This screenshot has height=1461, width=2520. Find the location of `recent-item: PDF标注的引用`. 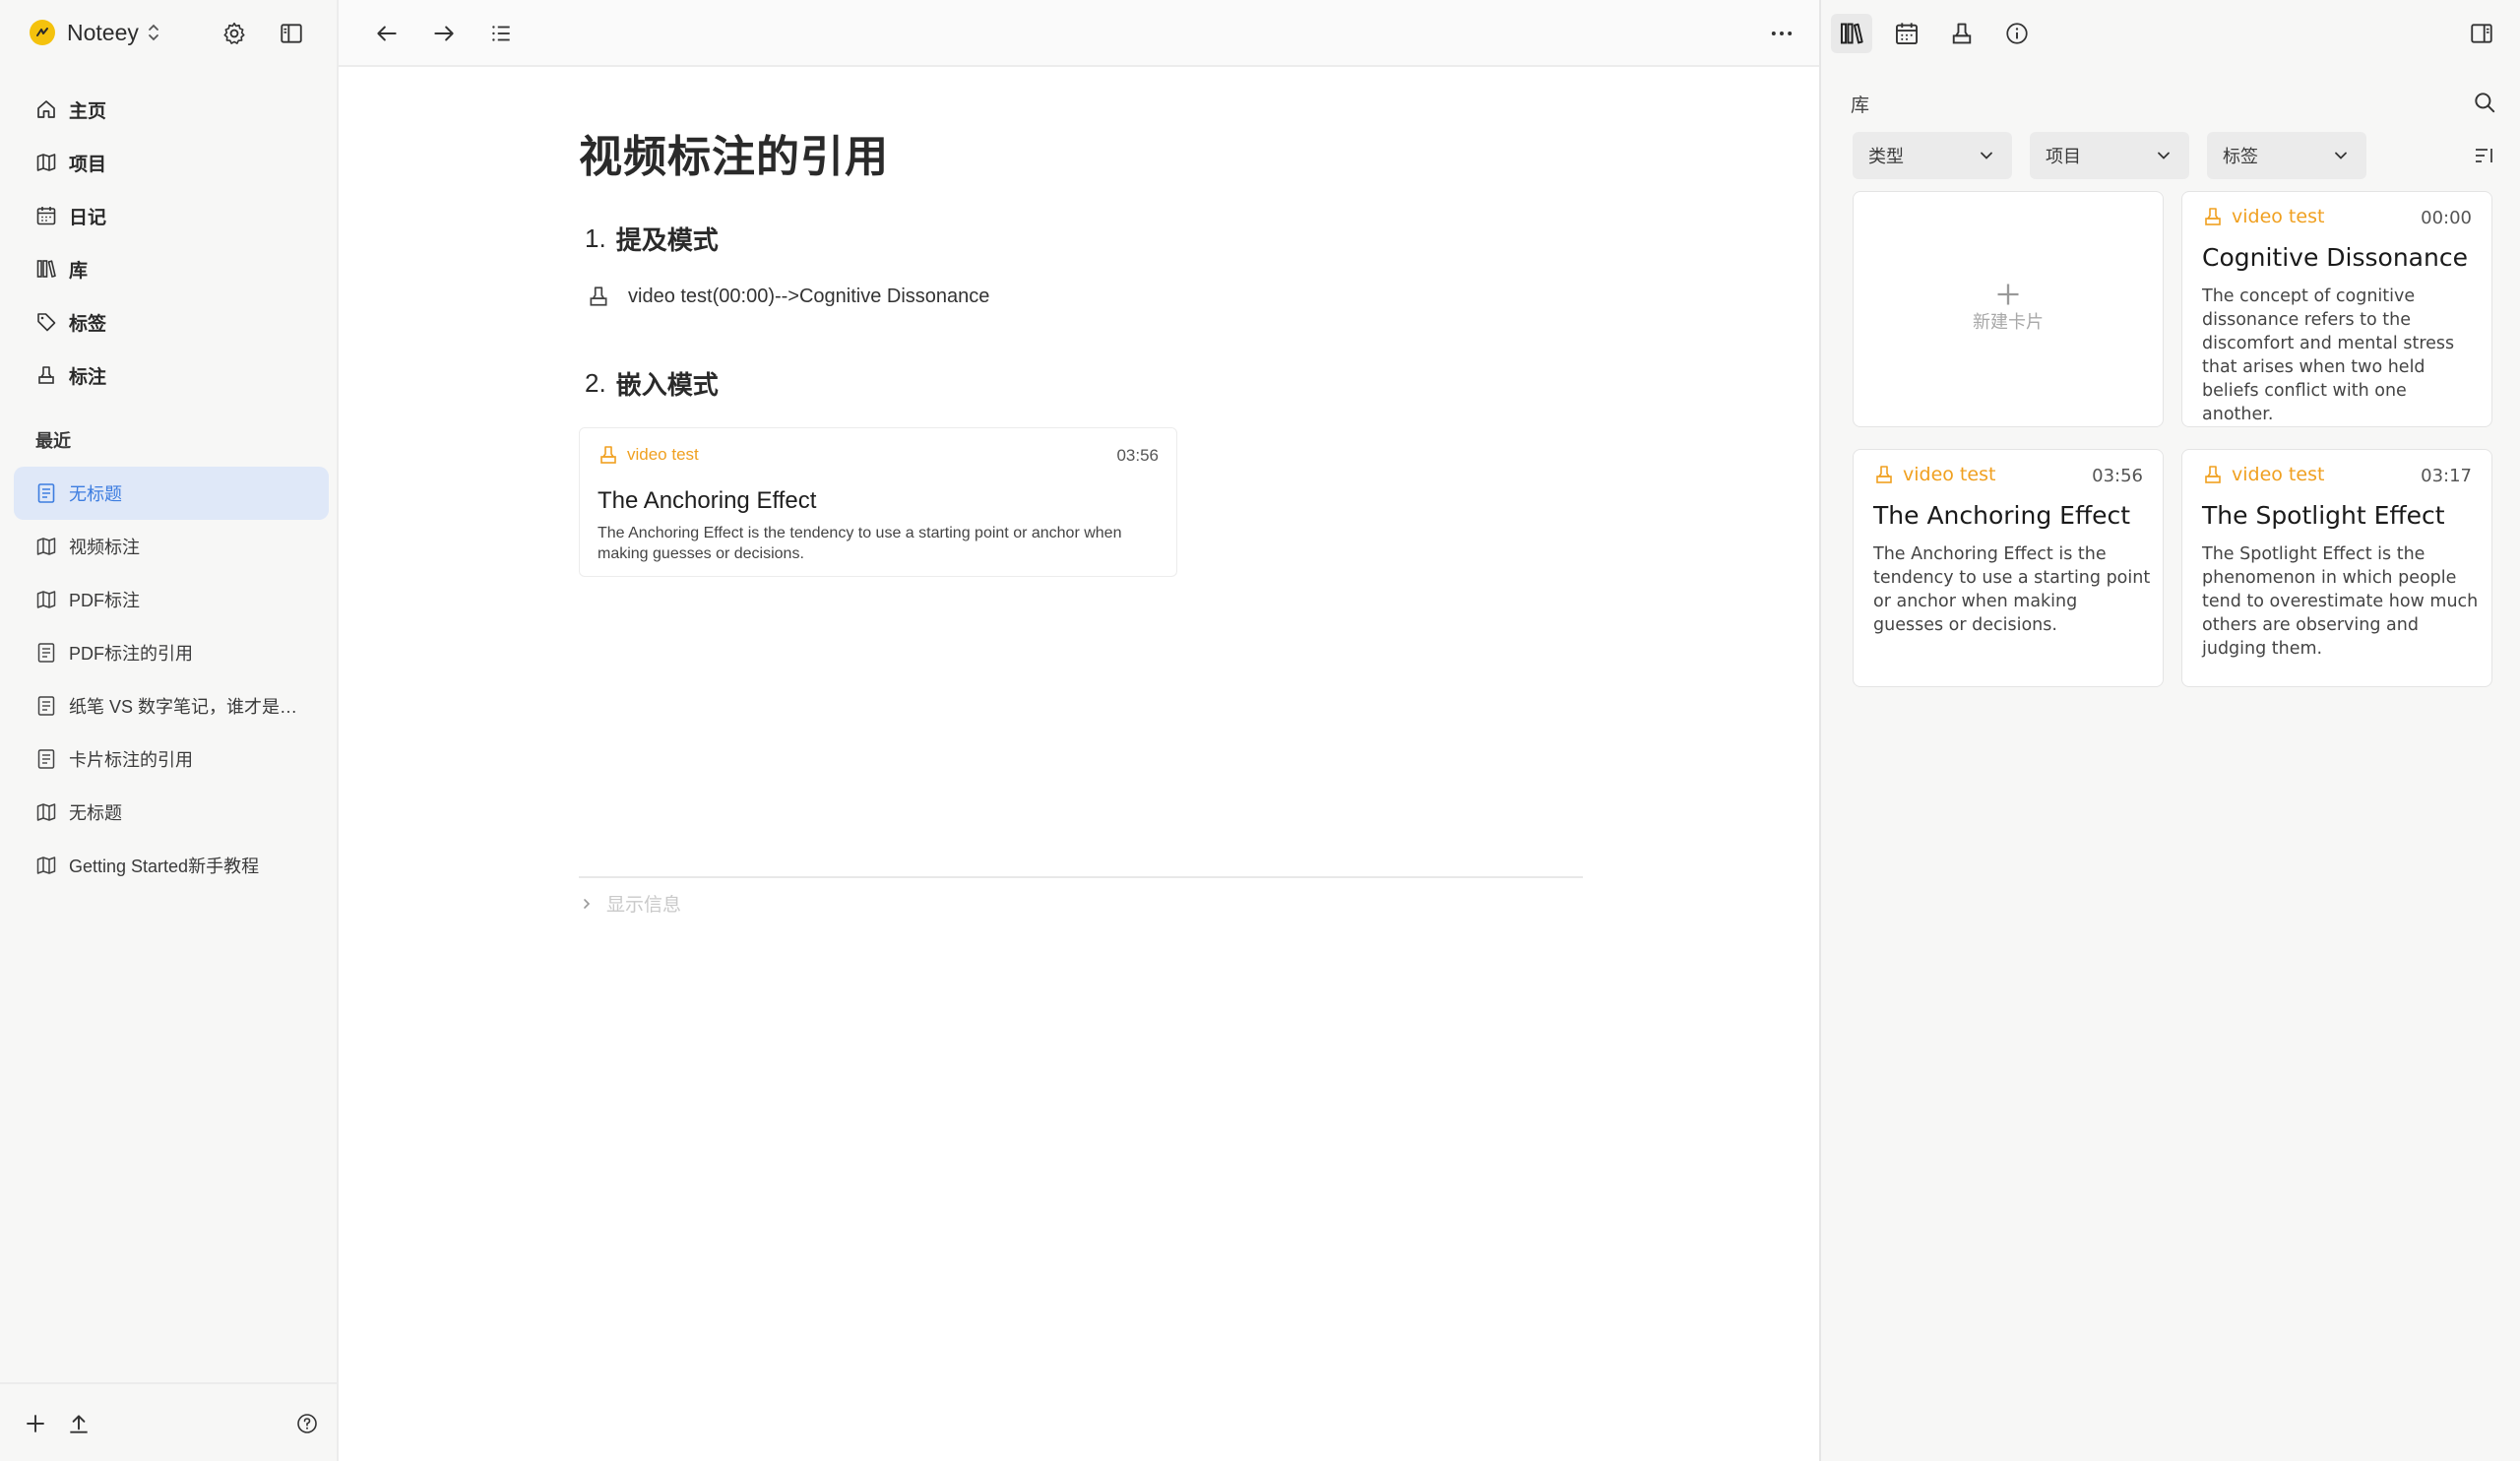

recent-item: PDF标注的引用 is located at coordinates (171, 652).